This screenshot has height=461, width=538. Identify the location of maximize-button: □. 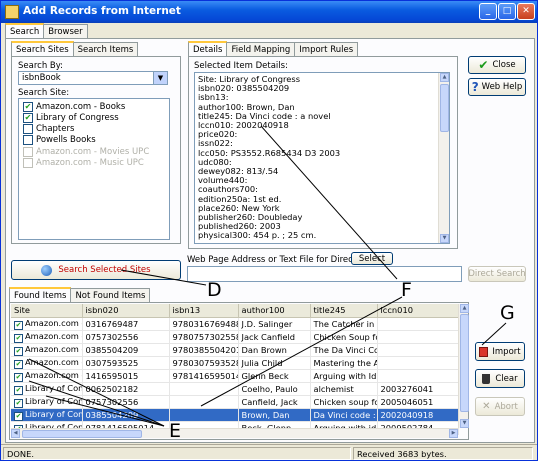
(507, 11).